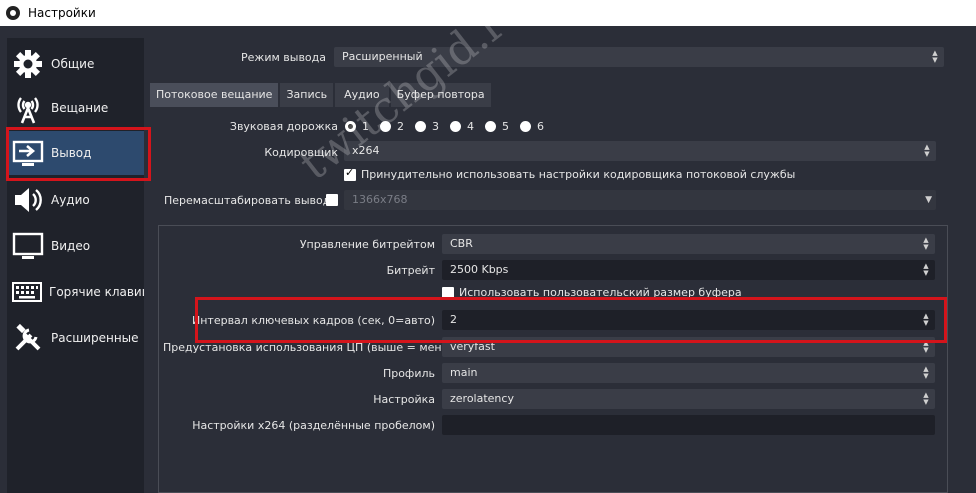 This screenshot has height=493, width=976. What do you see at coordinates (392, 126) in the screenshot?
I see `audio-track-radio-2: 2` at bounding box center [392, 126].